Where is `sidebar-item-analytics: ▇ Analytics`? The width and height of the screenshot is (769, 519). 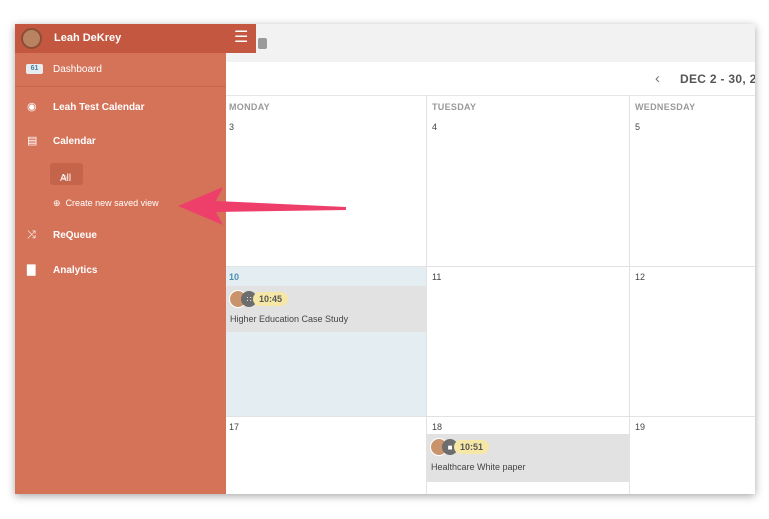
sidebar-item-analytics: ▇ Analytics is located at coordinates (120, 271).